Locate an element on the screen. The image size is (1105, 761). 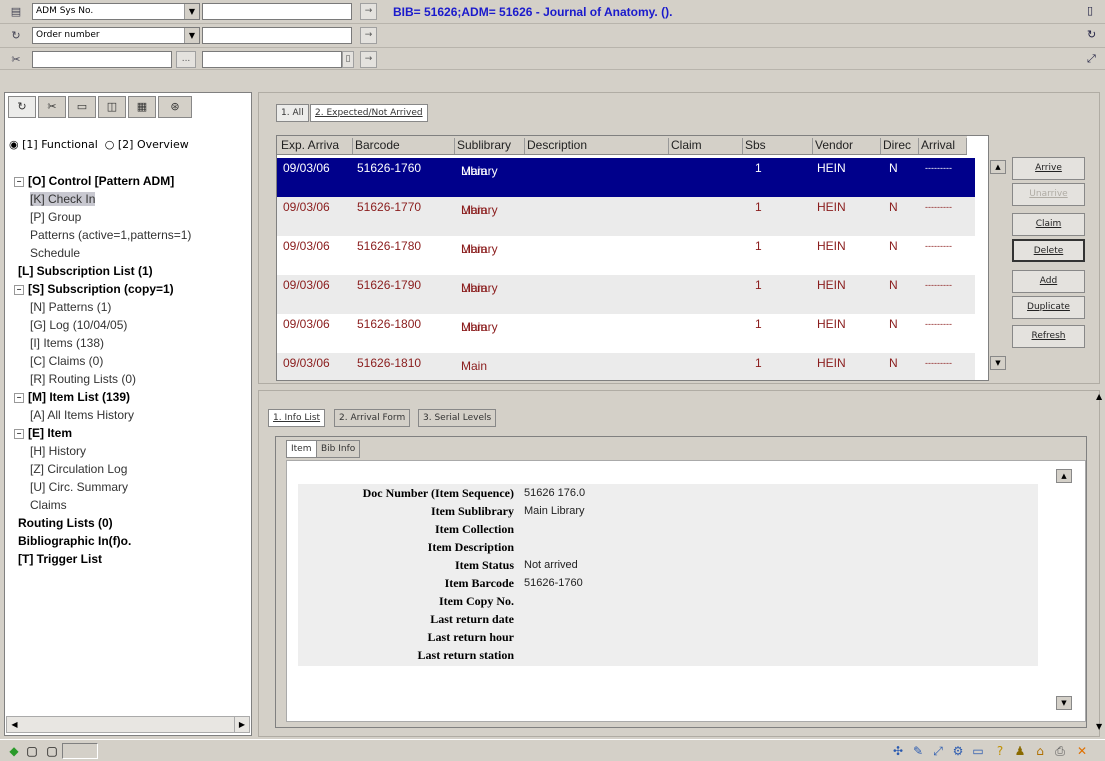
tree-node-check-in: [K] Check In is located at coordinates (102, 199).